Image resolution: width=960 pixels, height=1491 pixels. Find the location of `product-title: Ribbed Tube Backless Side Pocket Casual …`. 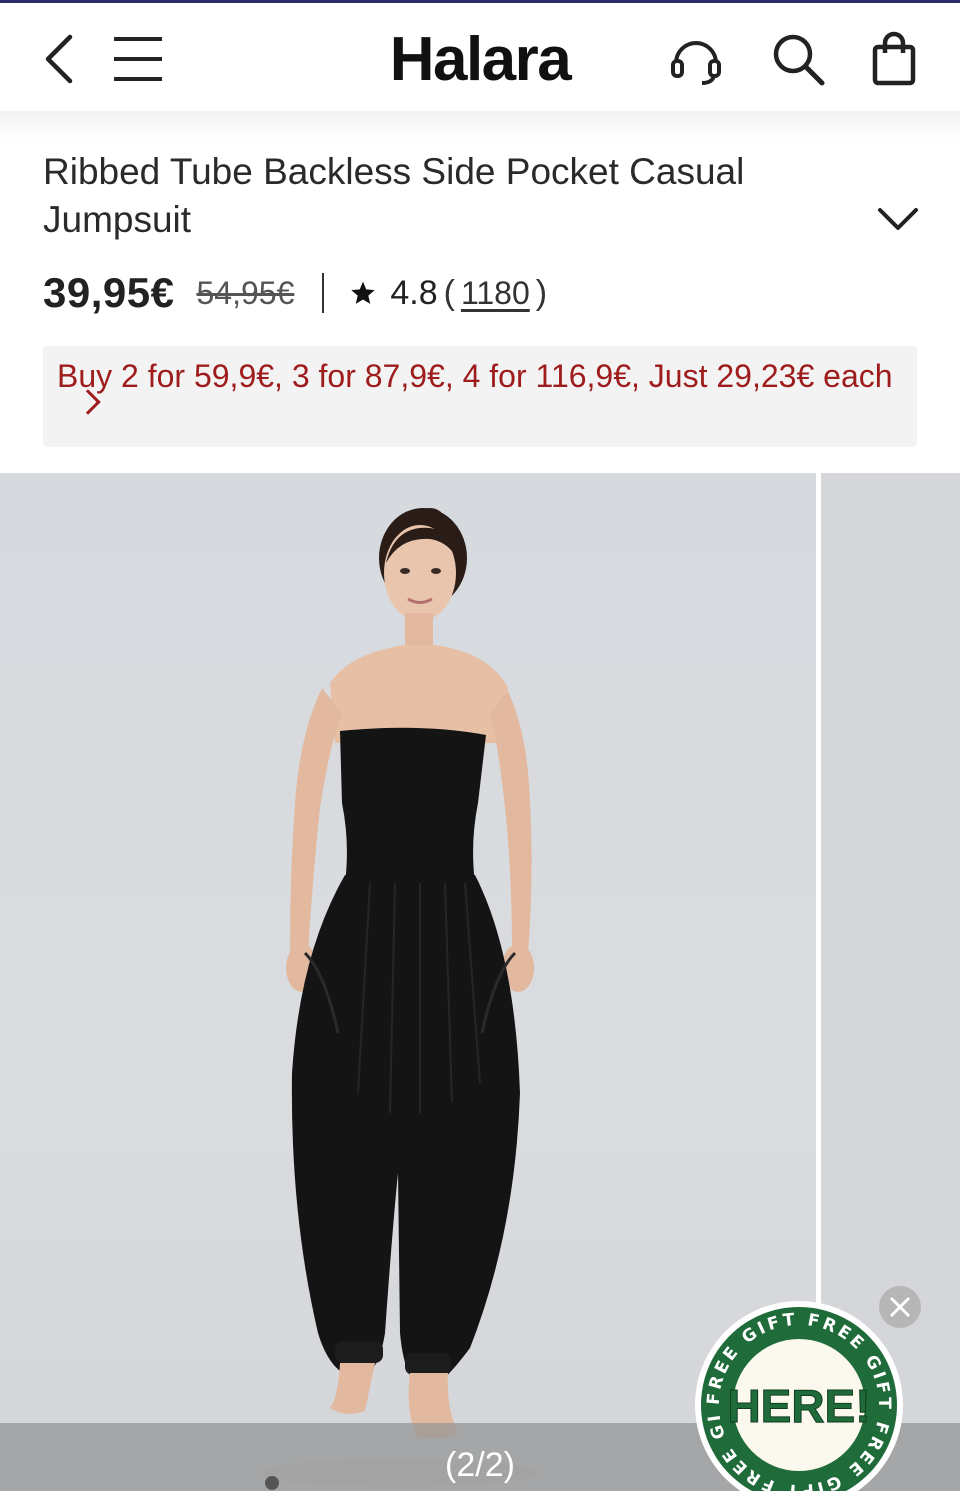

product-title: Ribbed Tube Backless Side Pocket Casual … is located at coordinates (394, 195).